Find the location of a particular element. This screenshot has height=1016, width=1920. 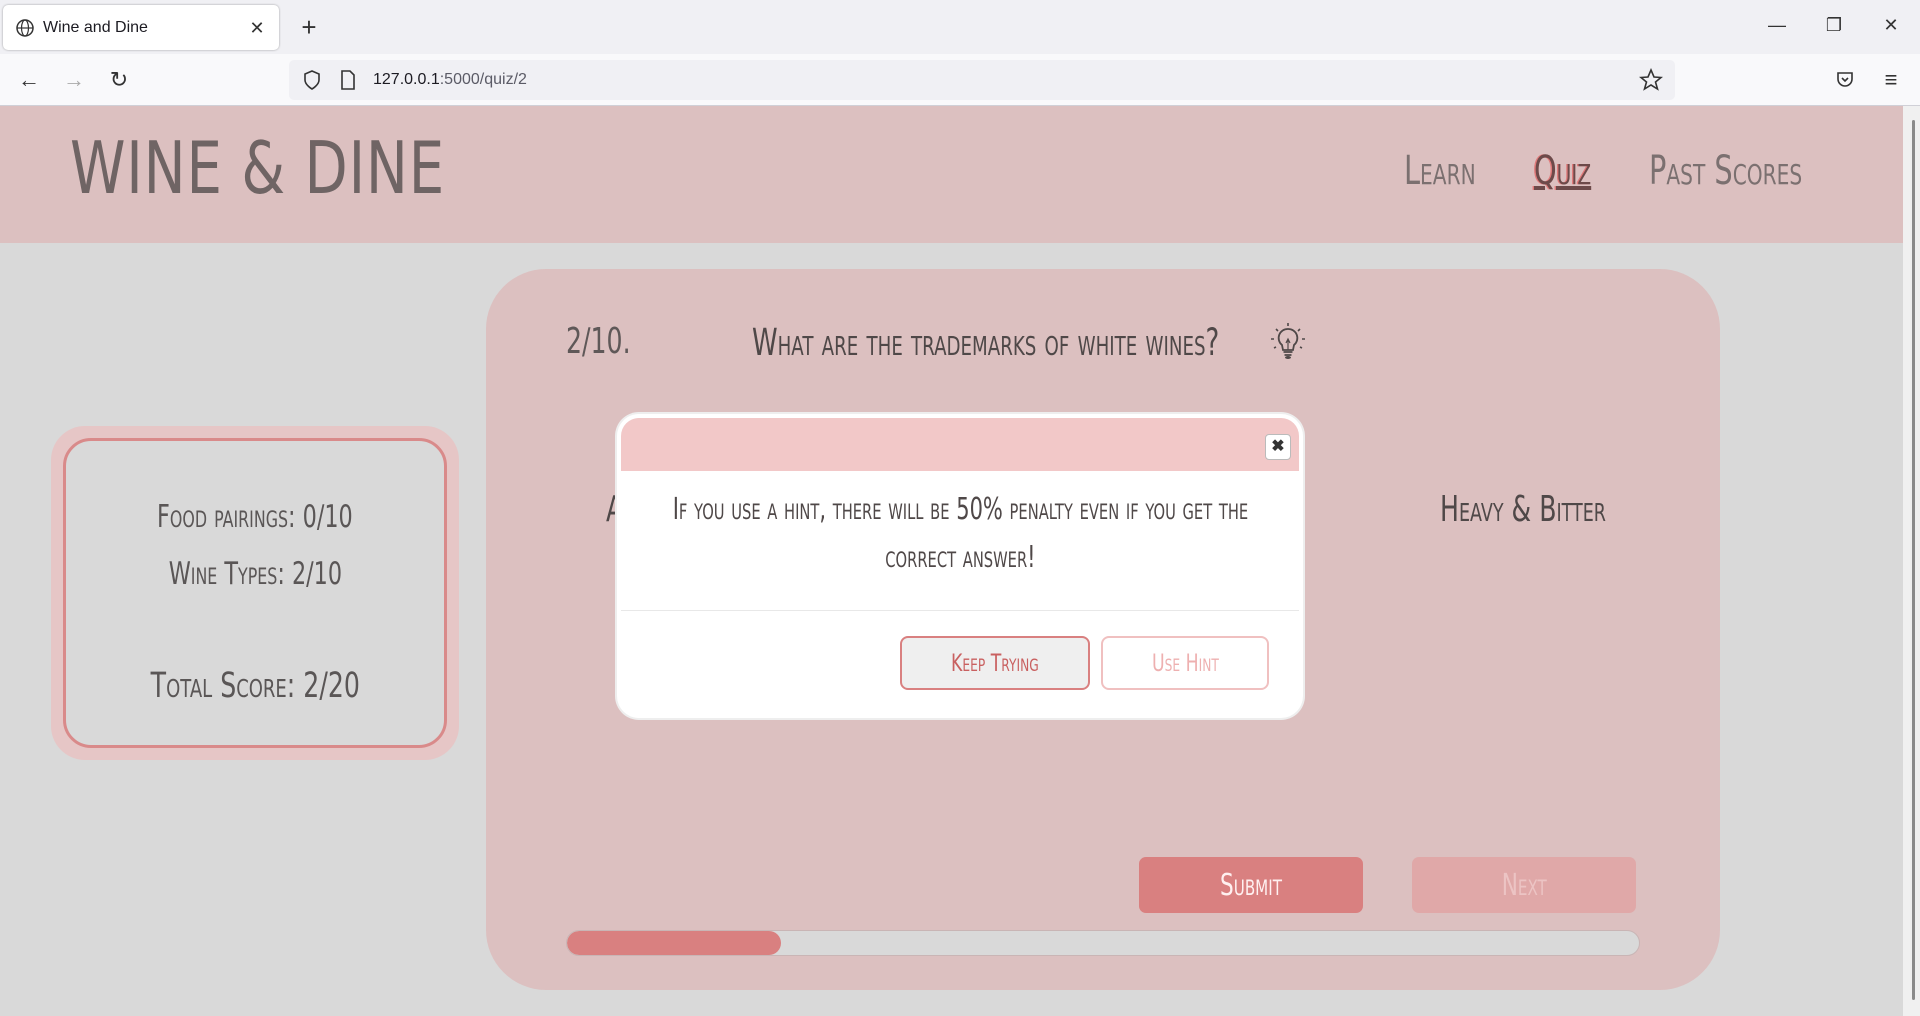

back-arrow-icon: ← is located at coordinates (29, 80).